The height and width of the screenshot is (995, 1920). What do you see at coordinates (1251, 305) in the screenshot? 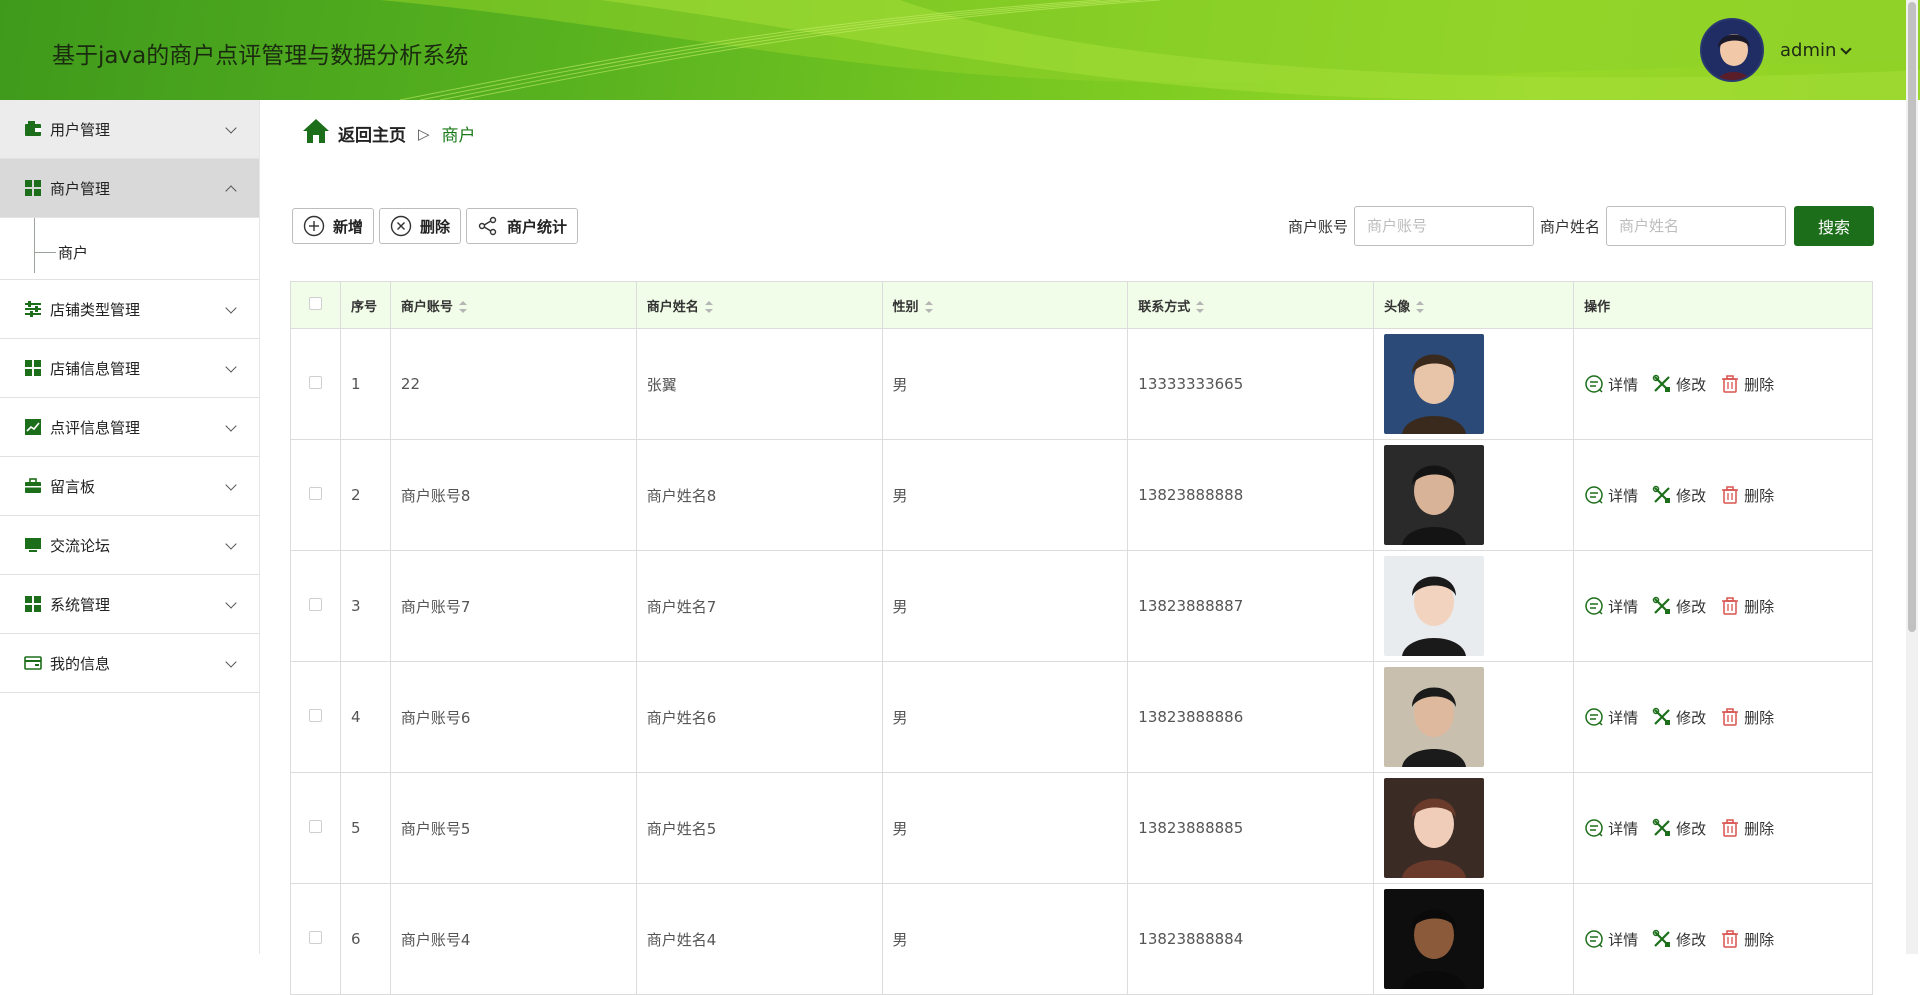
I see `column-header-phone: 联系方式` at bounding box center [1251, 305].